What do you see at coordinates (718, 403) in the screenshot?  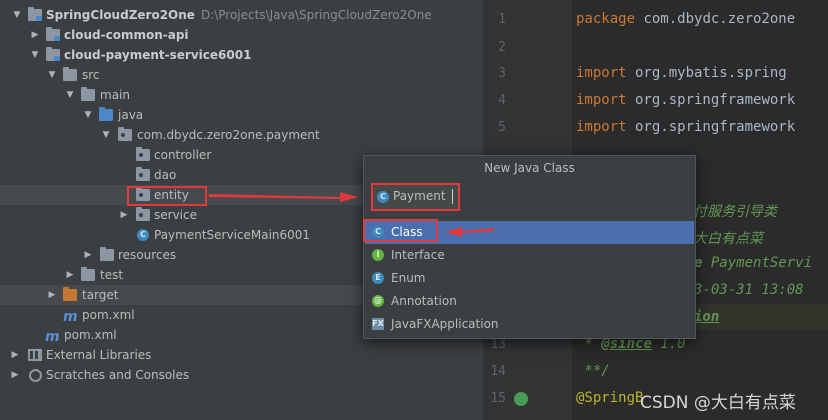 I see `watermark: CSDN @大白有点菜` at bounding box center [718, 403].